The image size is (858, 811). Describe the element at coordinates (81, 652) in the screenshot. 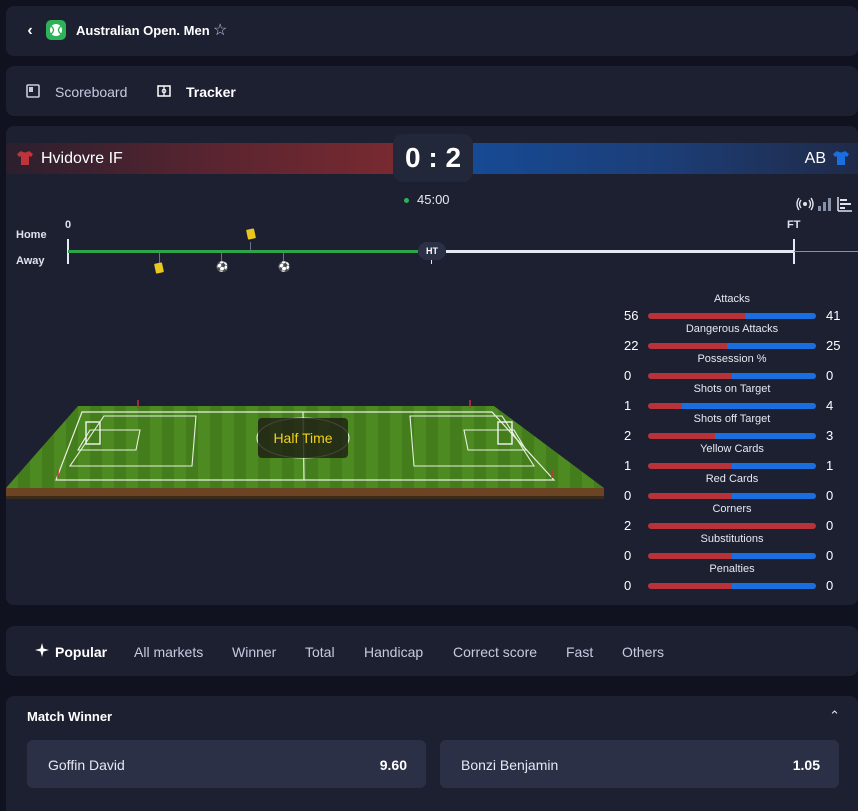

I see `tab-popular: Popular` at that location.